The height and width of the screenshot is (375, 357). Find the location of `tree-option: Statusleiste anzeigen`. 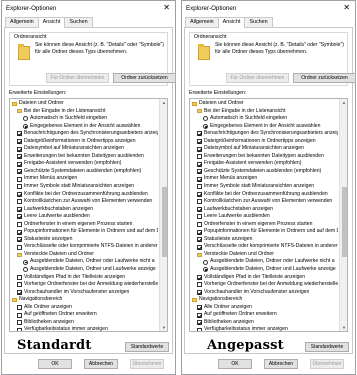

tree-option: Statusleiste anzeigen is located at coordinates (264, 240).